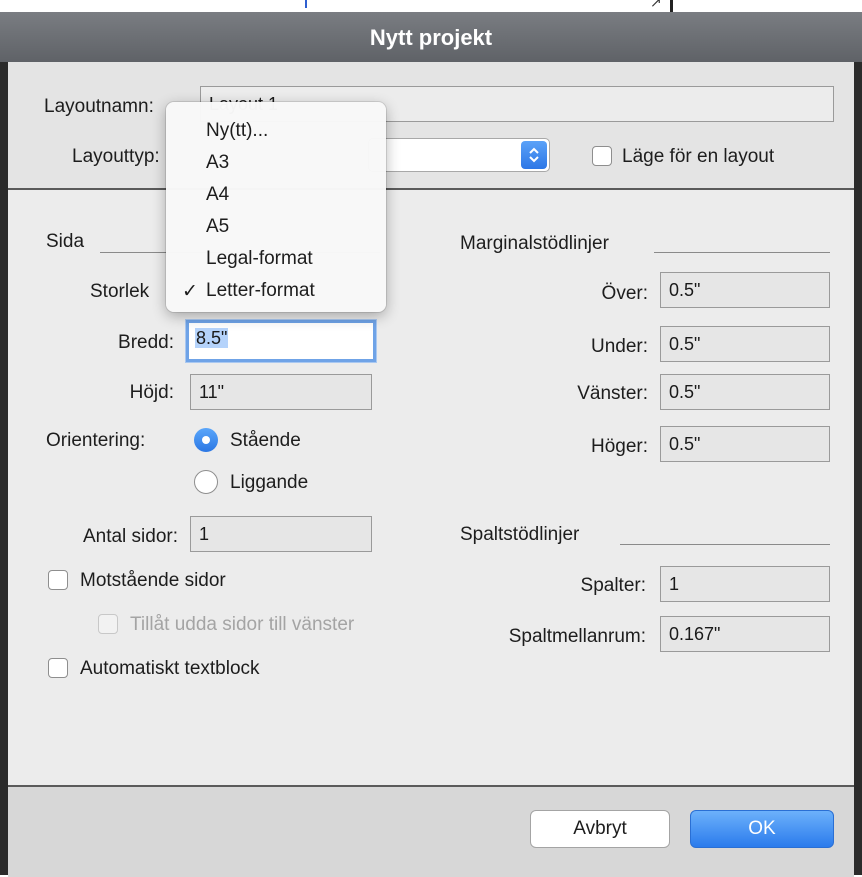 The width and height of the screenshot is (862, 877). What do you see at coordinates (600, 829) in the screenshot?
I see `cancel-button: Avbryt` at bounding box center [600, 829].